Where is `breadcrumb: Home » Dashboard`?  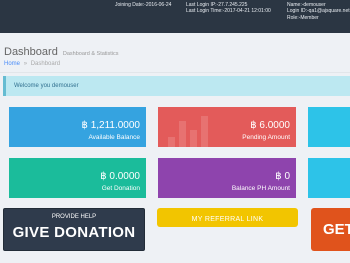
breadcrumb: Home » Dashboard is located at coordinates (32, 64).